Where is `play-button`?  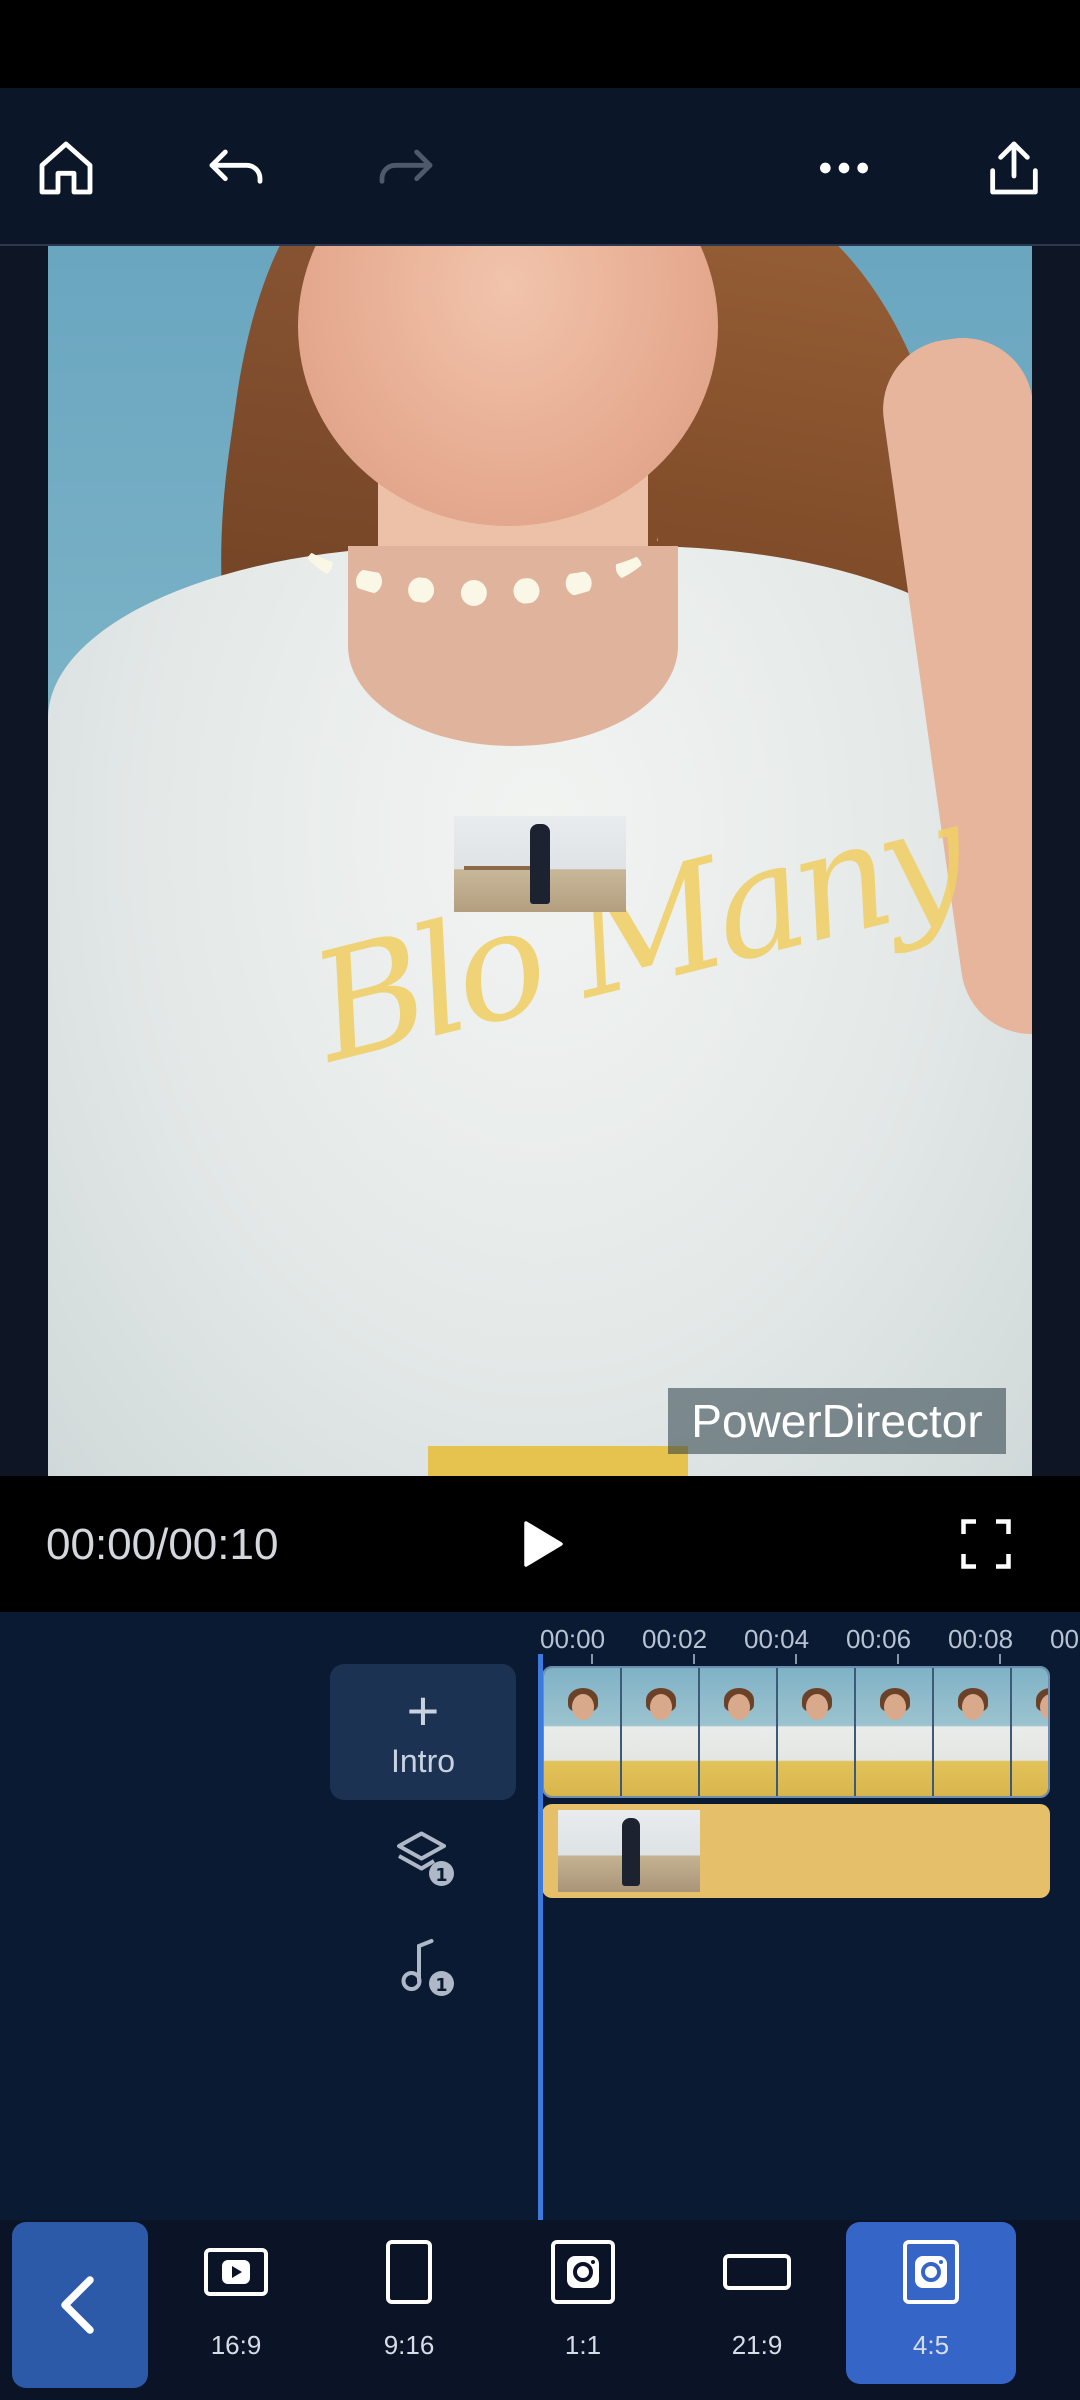
play-button is located at coordinates (540, 1544).